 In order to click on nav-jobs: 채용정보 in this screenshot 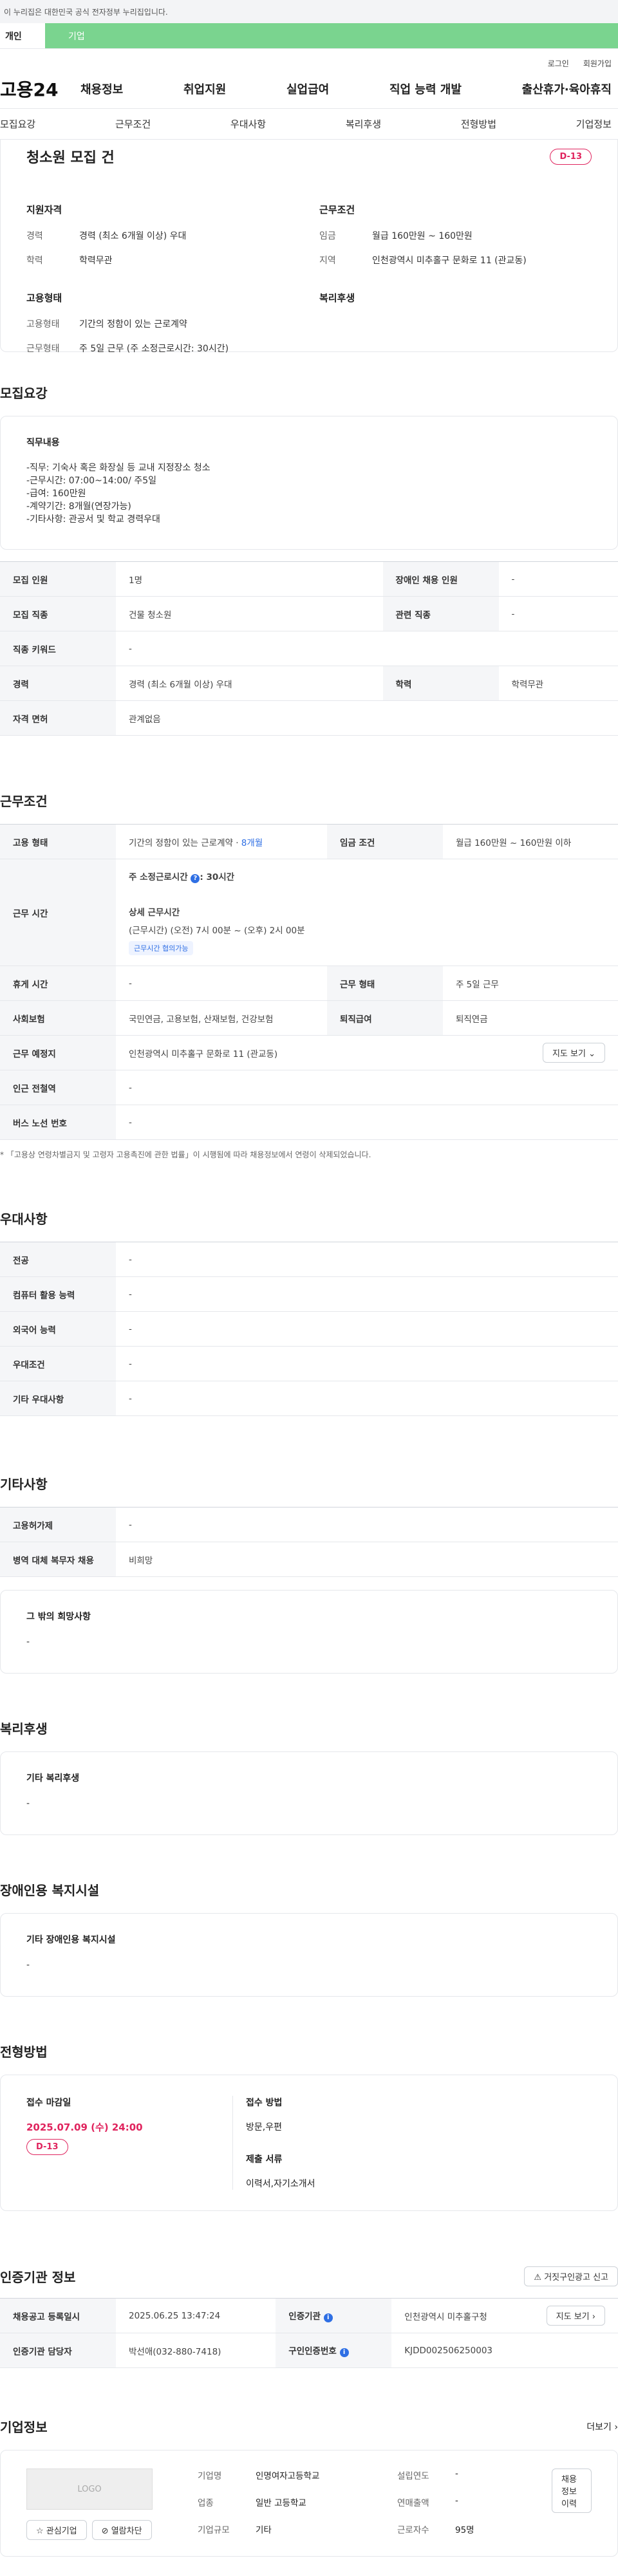, I will do `click(101, 89)`.